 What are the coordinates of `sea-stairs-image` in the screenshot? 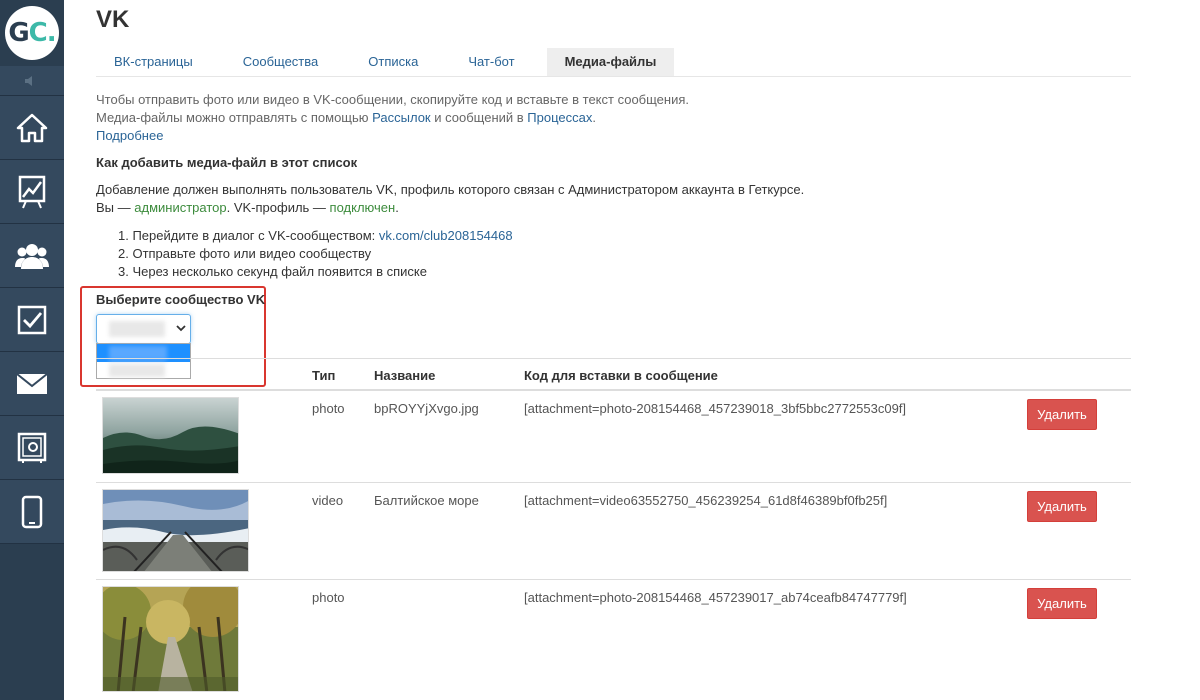 It's located at (175, 530).